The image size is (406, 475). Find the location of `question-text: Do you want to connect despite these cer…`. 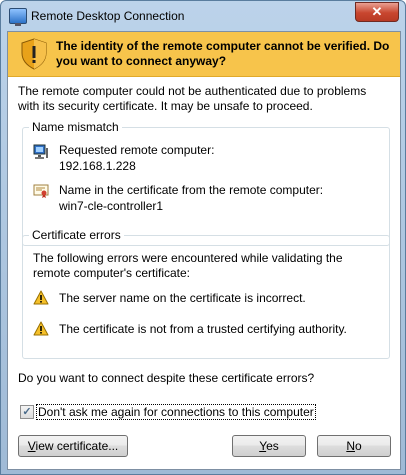

question-text: Do you want to connect despite these cer… is located at coordinates (166, 378).